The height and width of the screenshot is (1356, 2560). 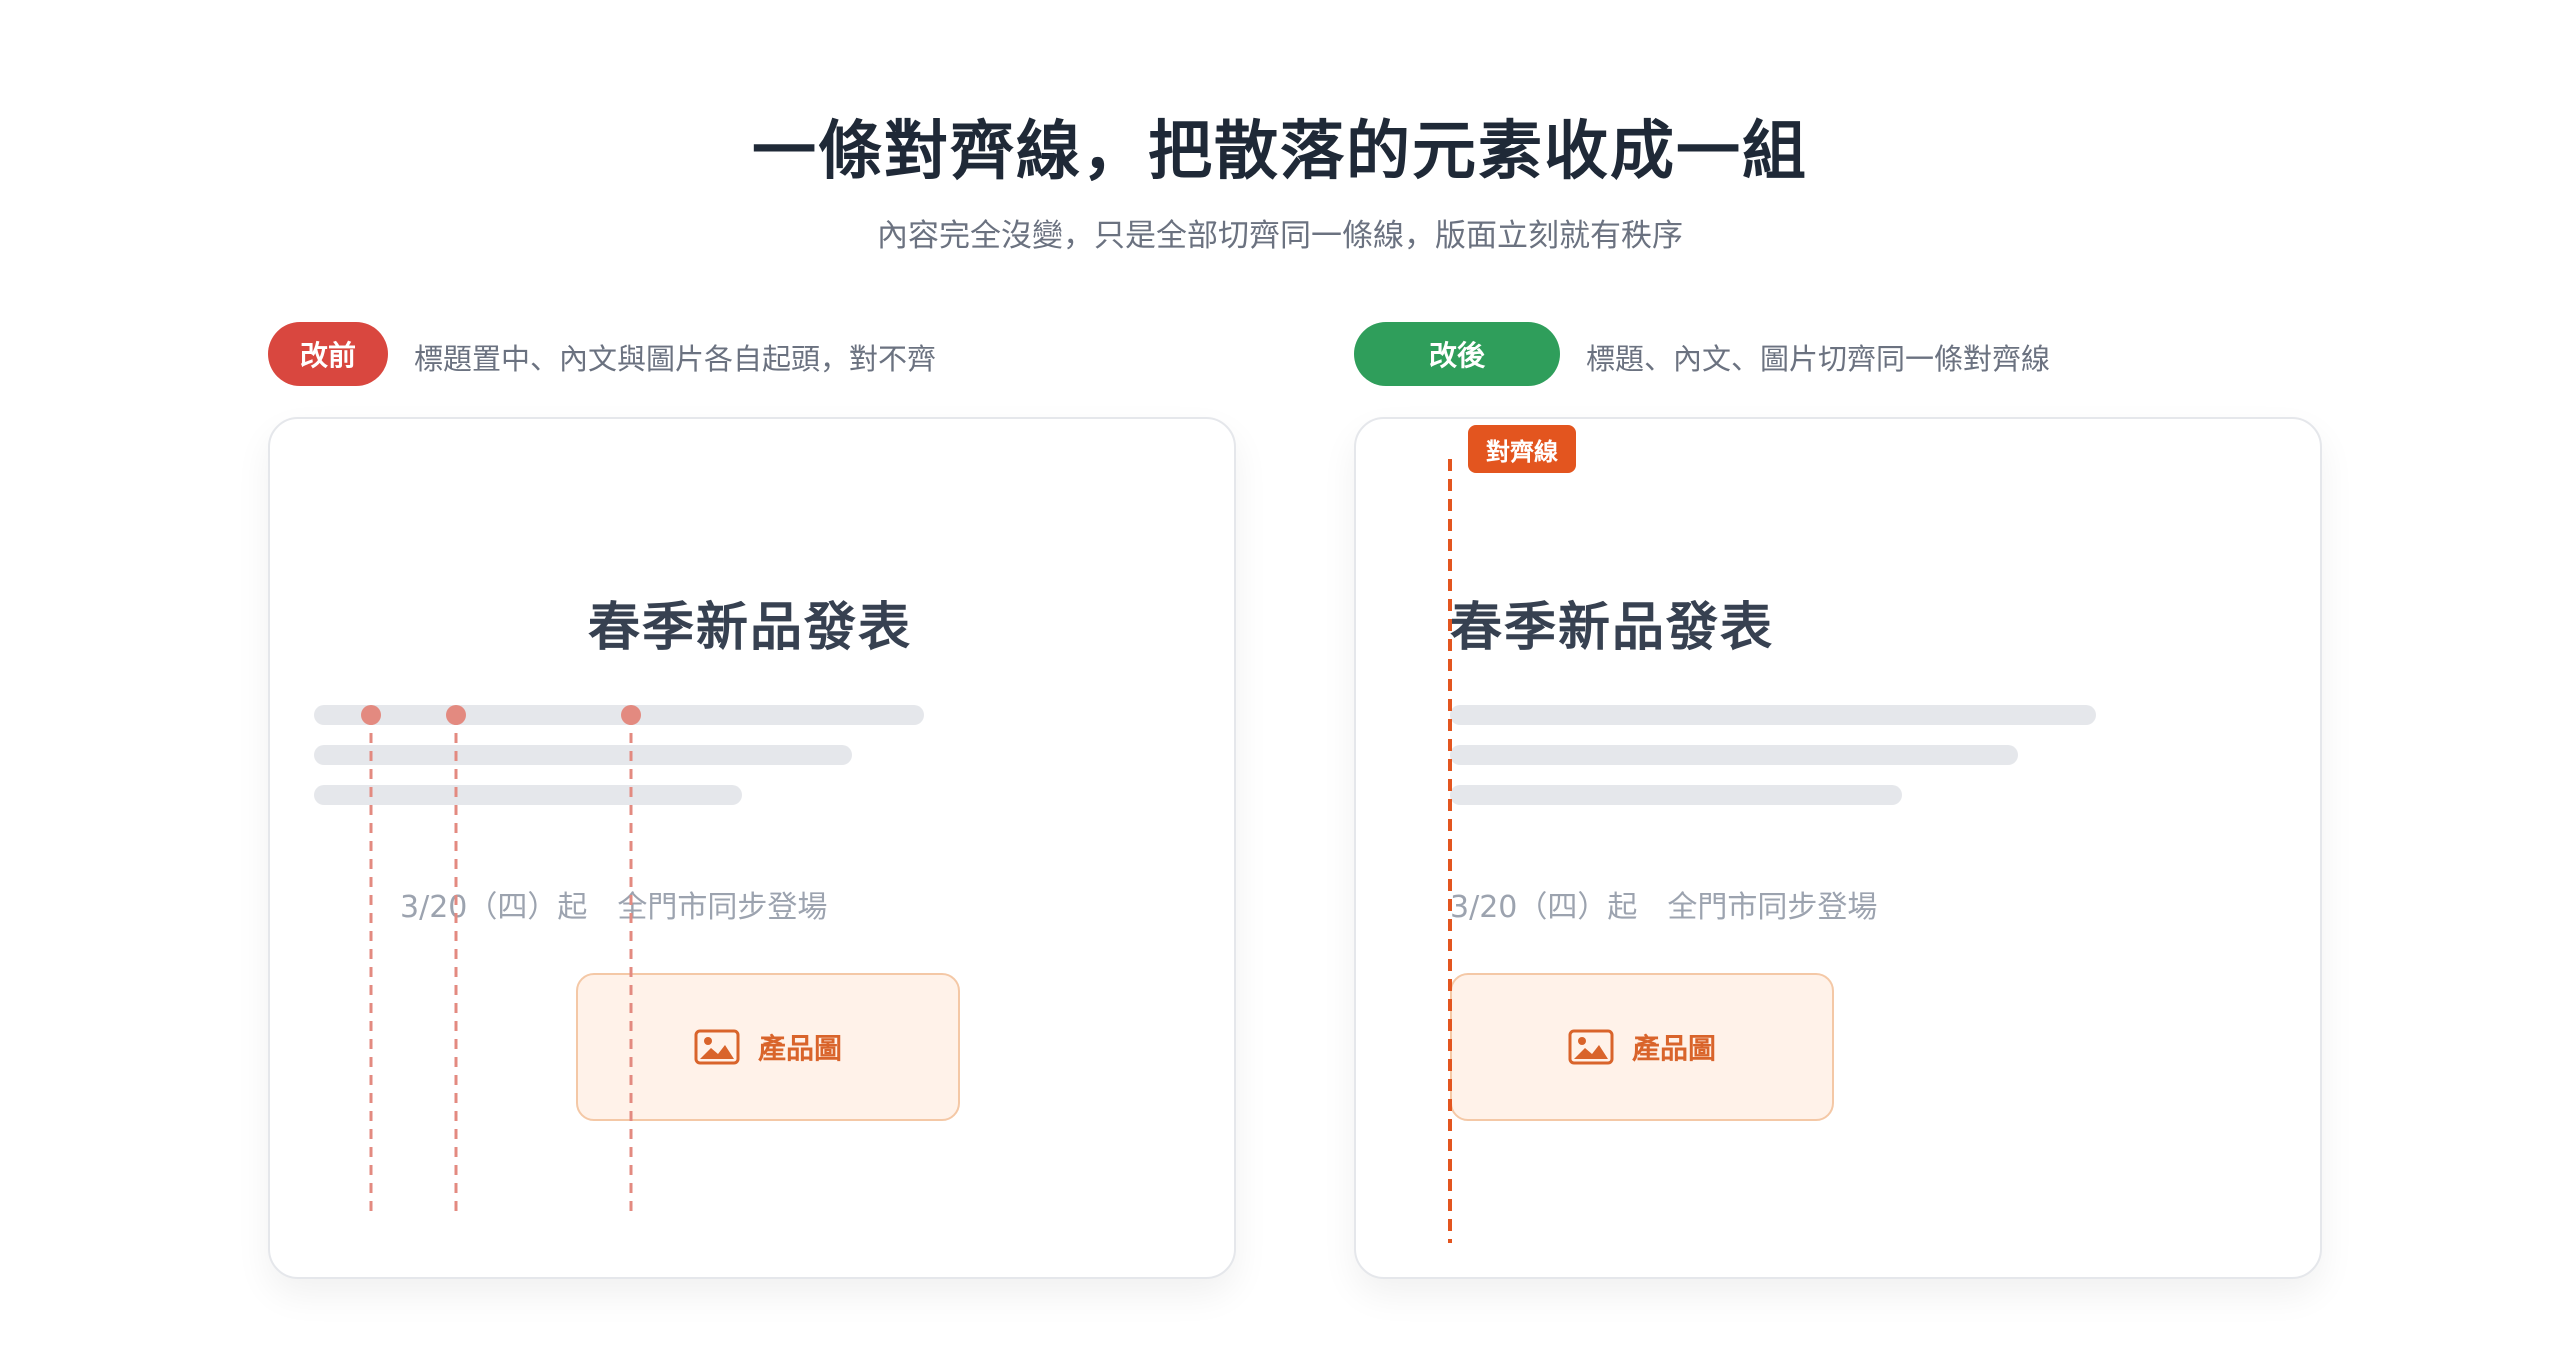 I want to click on before-badge: 改前, so click(x=328, y=354).